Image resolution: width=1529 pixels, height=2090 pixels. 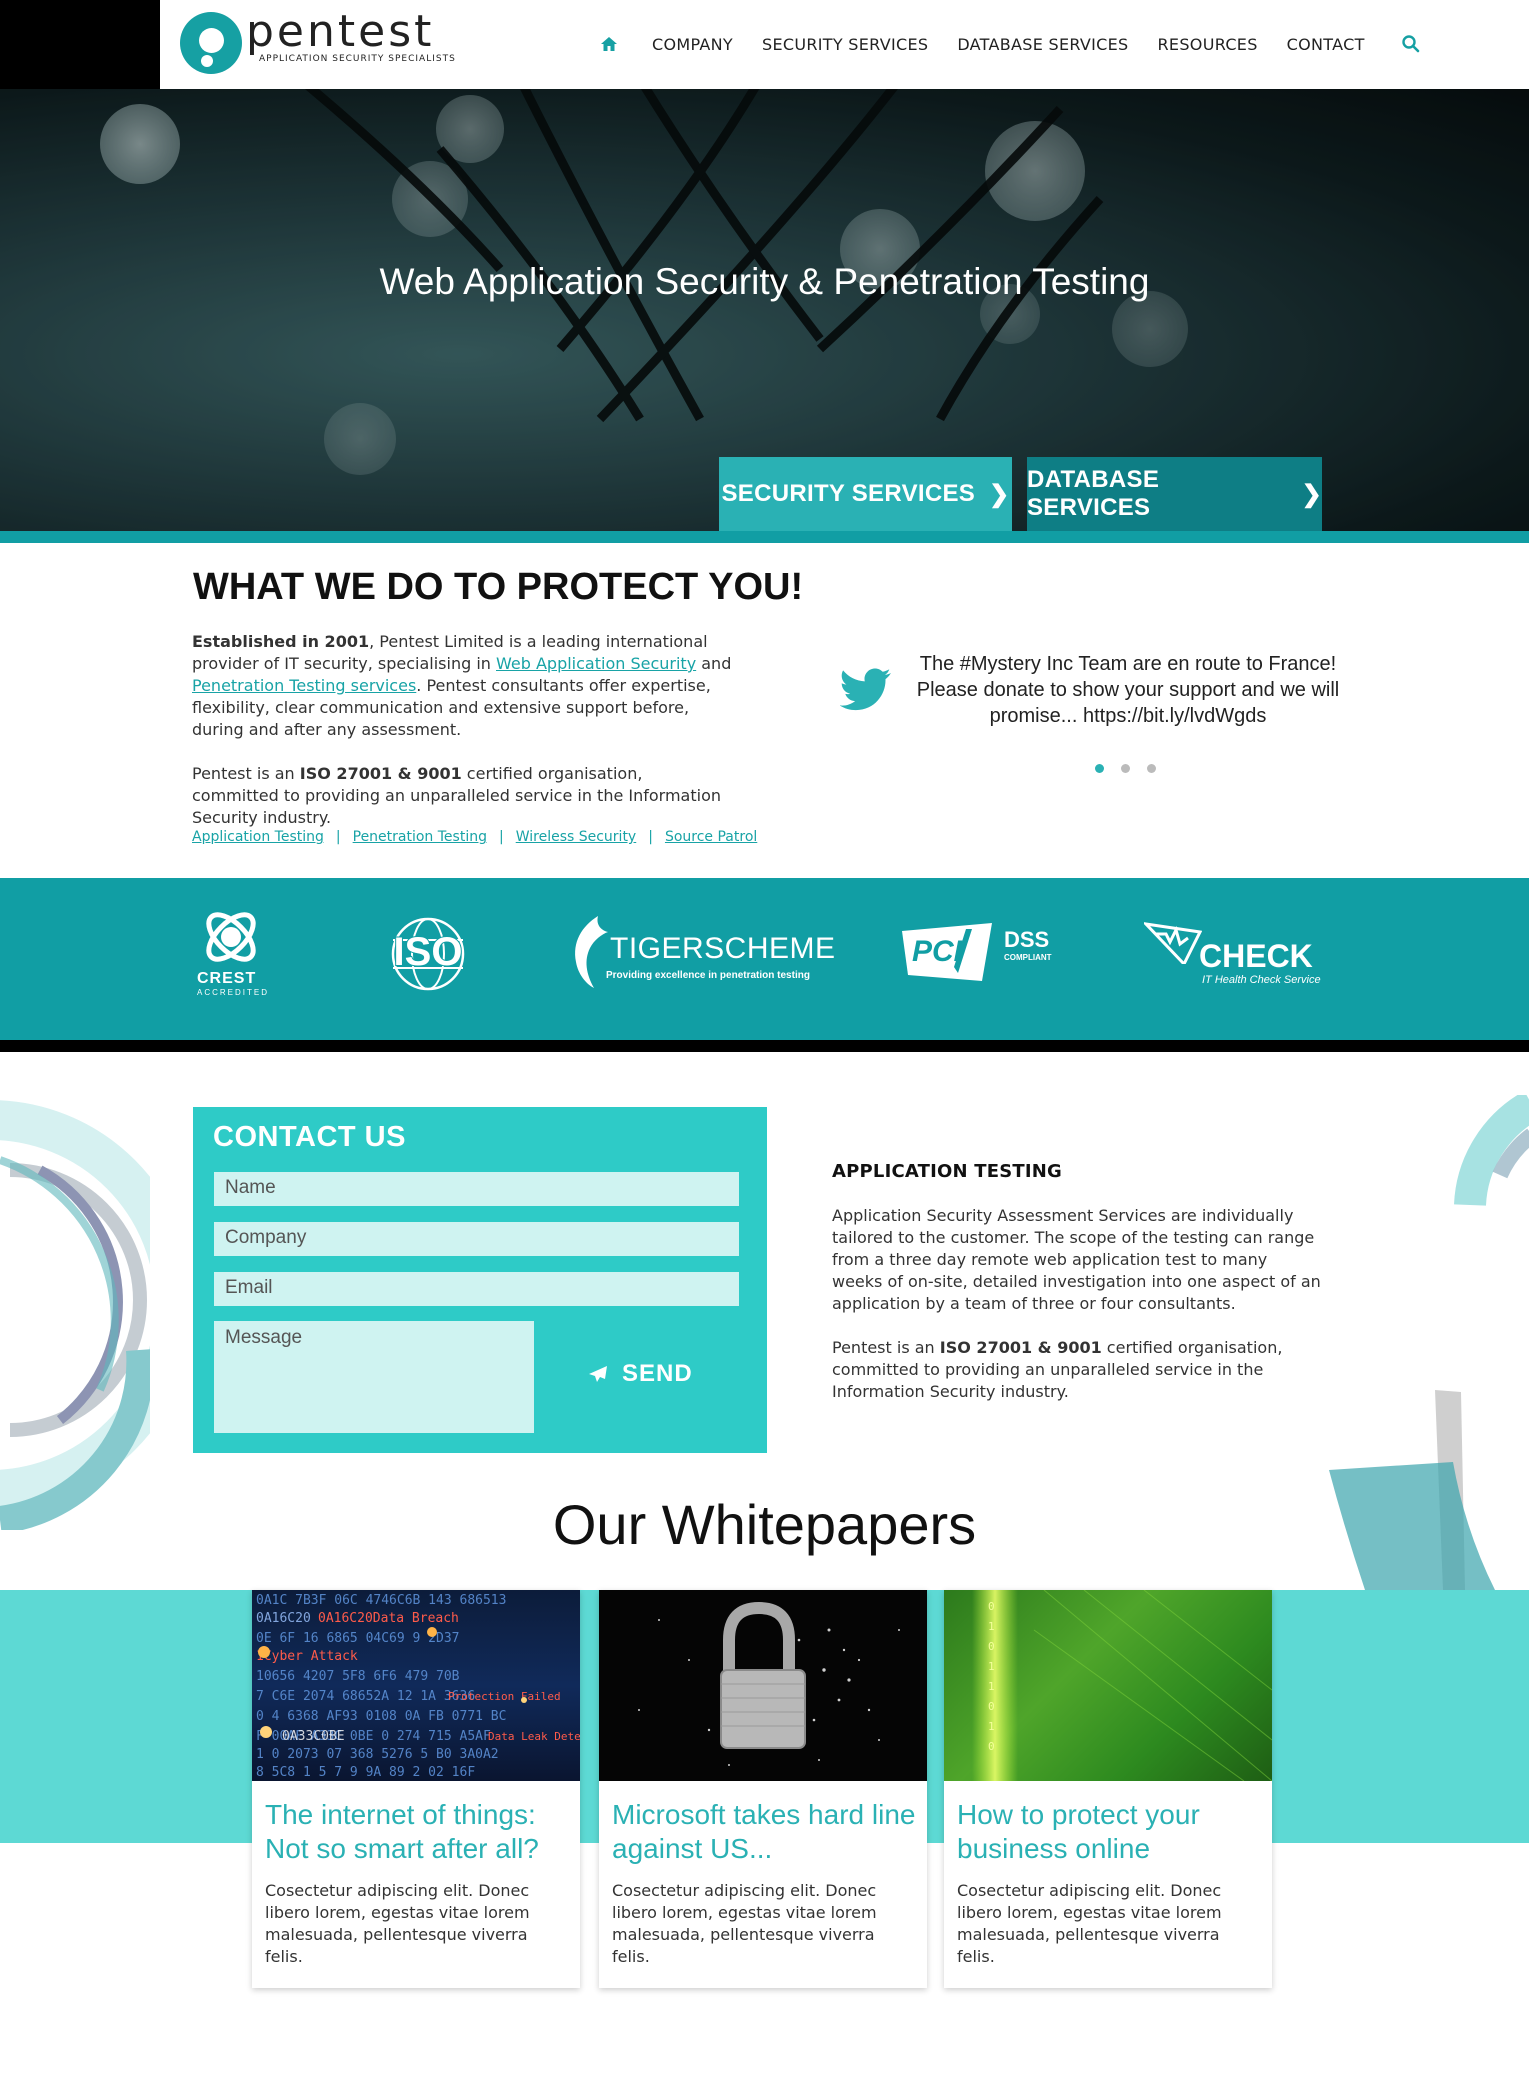 What do you see at coordinates (309, 1137) in the screenshot?
I see `contact-title: CONTACT US` at bounding box center [309, 1137].